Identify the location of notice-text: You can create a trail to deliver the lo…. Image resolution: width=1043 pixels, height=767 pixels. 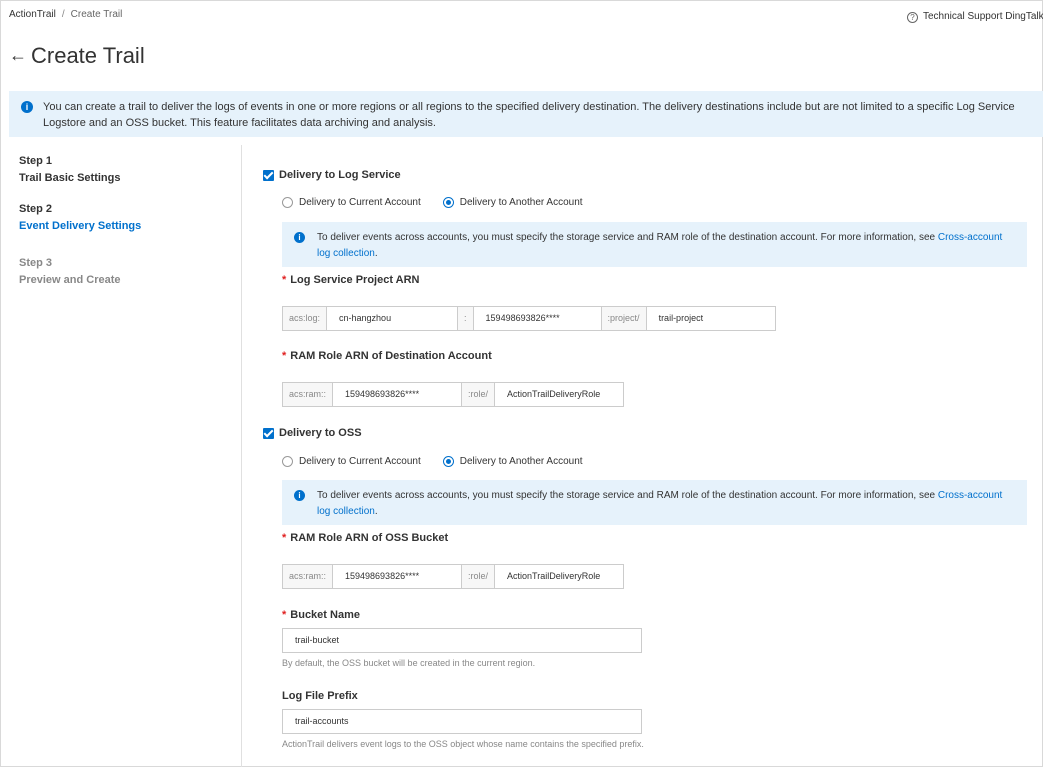
(529, 115).